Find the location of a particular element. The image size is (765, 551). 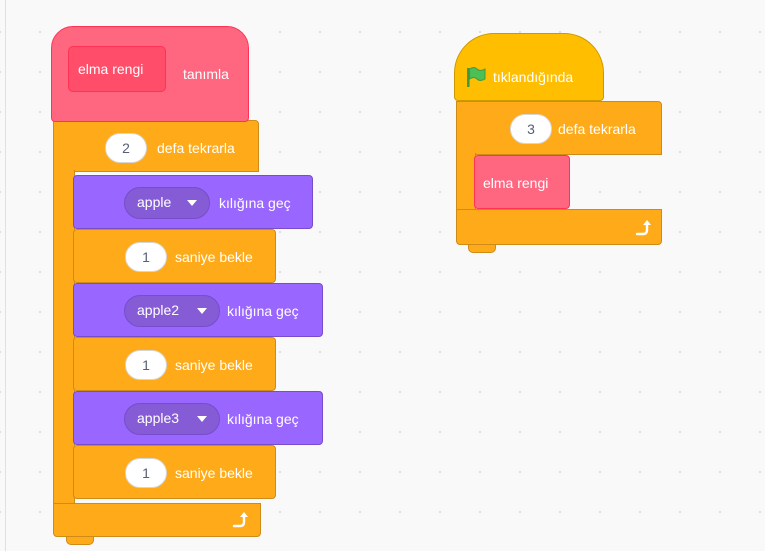

repeat-count-input: 2 is located at coordinates (126, 148).